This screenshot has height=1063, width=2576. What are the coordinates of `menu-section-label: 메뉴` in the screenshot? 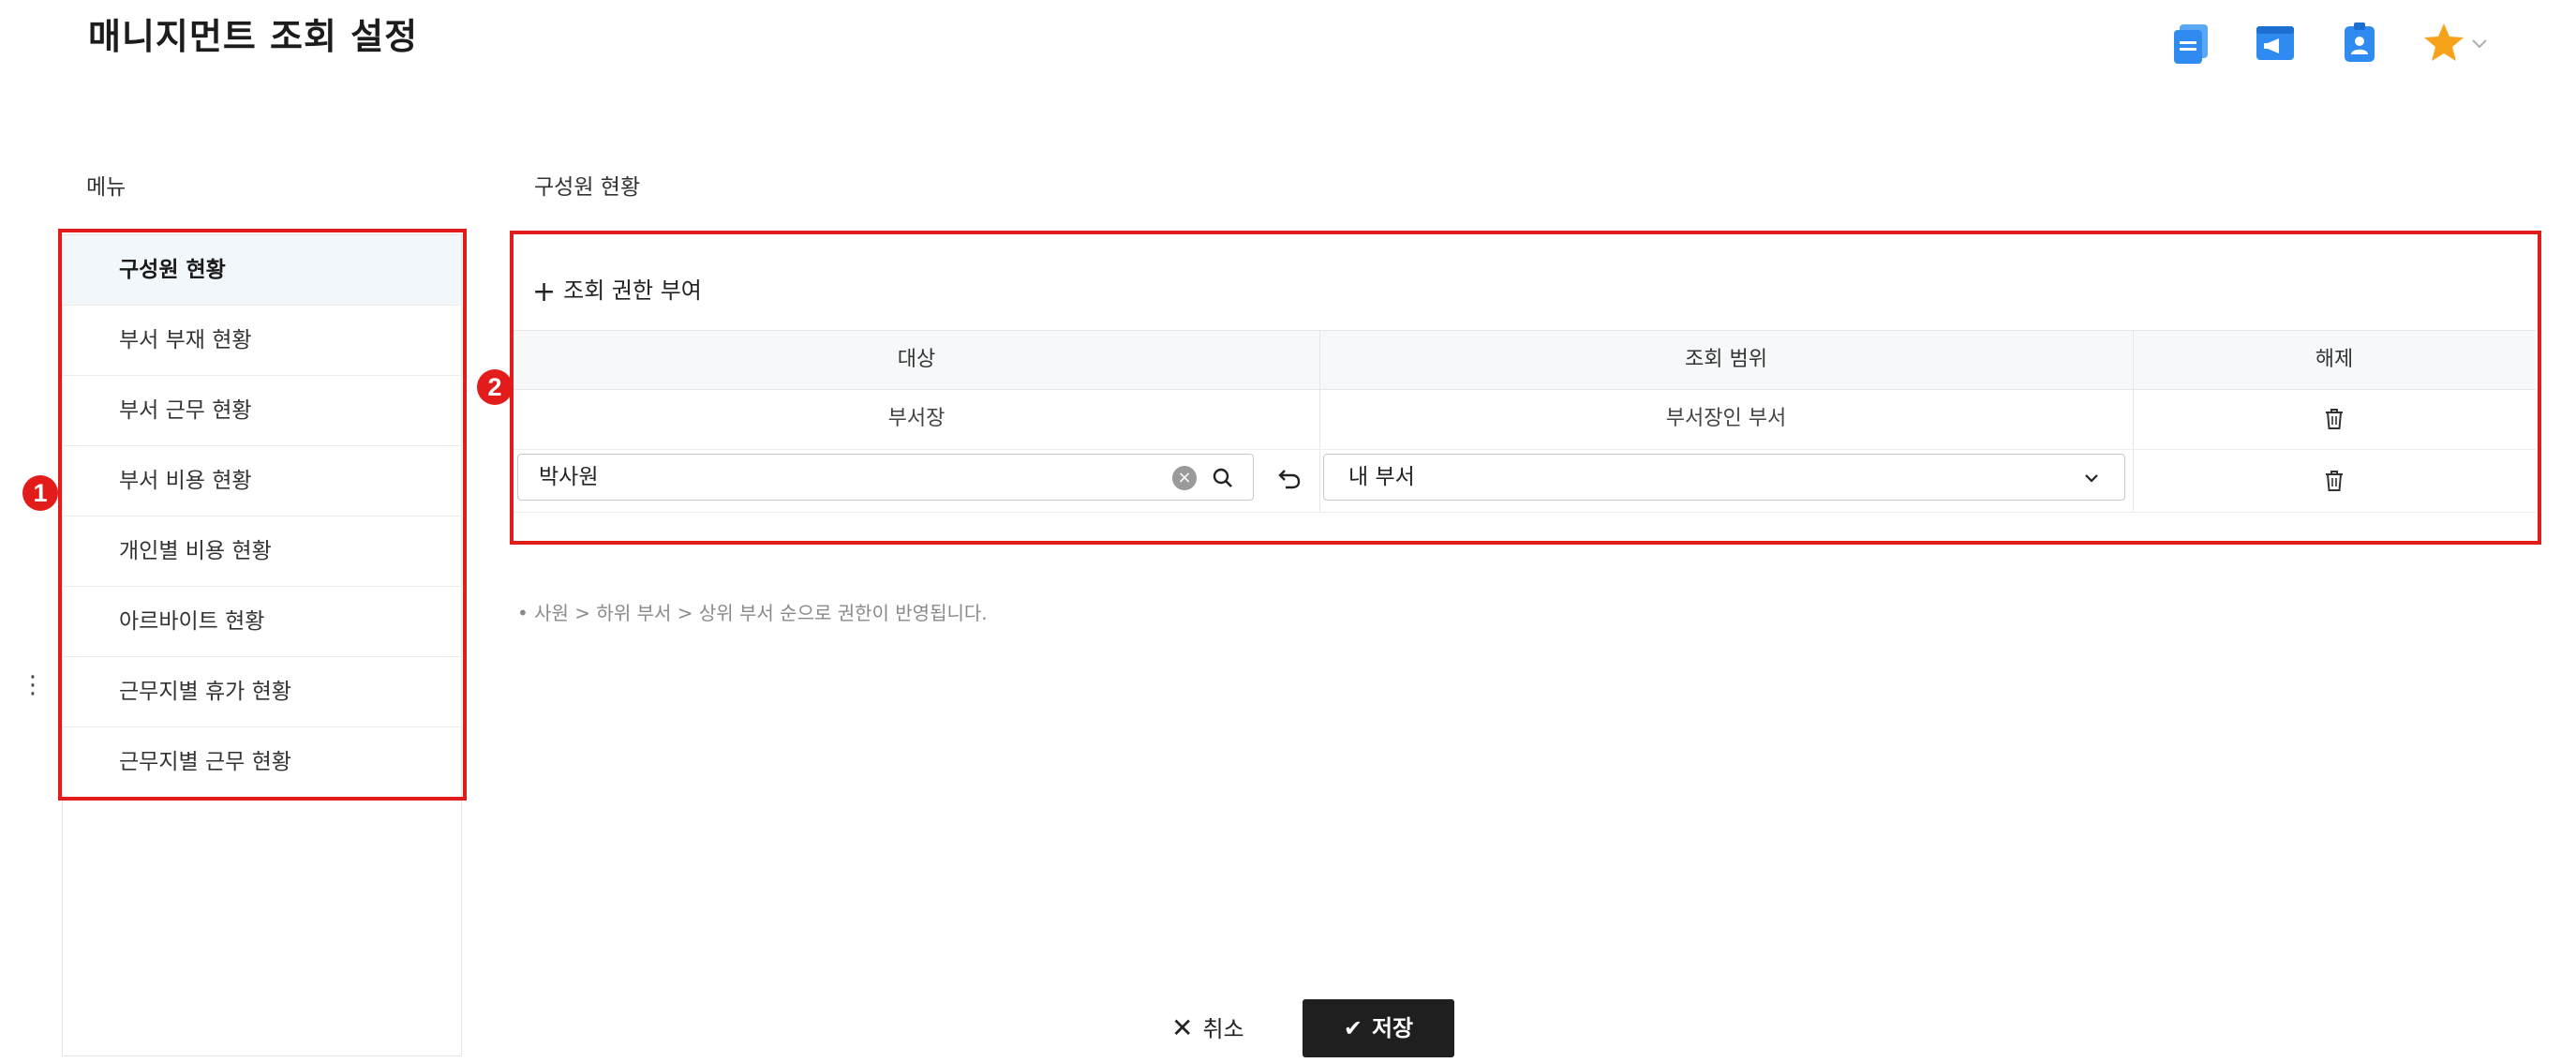 It's located at (106, 187).